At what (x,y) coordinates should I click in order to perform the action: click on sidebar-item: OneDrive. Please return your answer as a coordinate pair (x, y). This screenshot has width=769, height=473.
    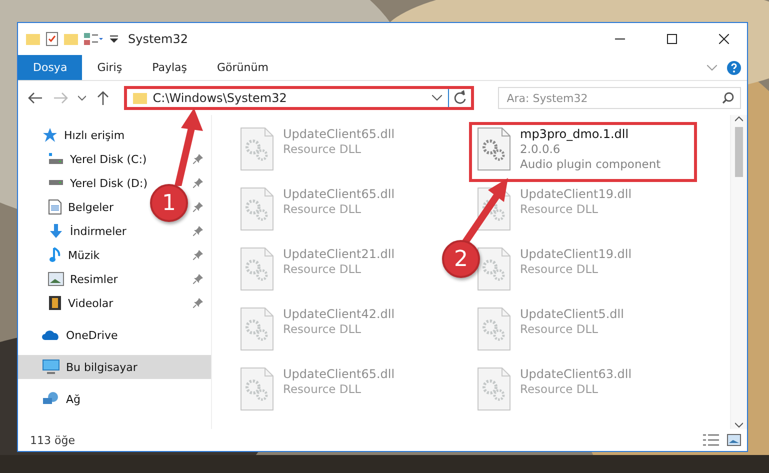
    Looking at the image, I should click on (92, 335).